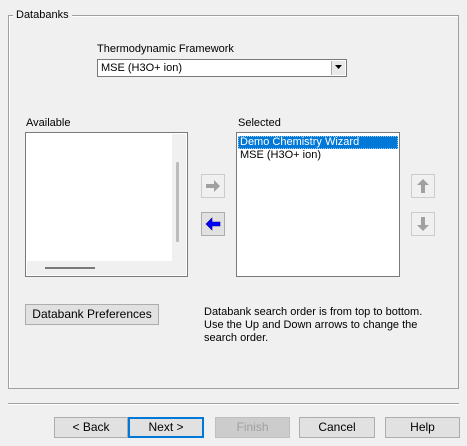 This screenshot has width=467, height=446. What do you see at coordinates (166, 427) in the screenshot?
I see `next-button: Next >` at bounding box center [166, 427].